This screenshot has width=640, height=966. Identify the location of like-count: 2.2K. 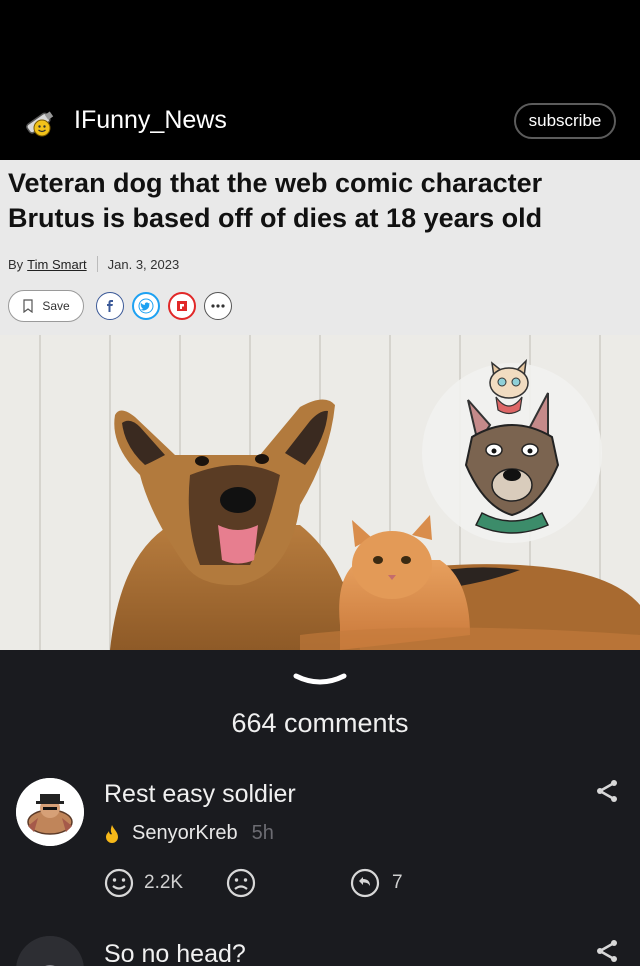
(164, 882).